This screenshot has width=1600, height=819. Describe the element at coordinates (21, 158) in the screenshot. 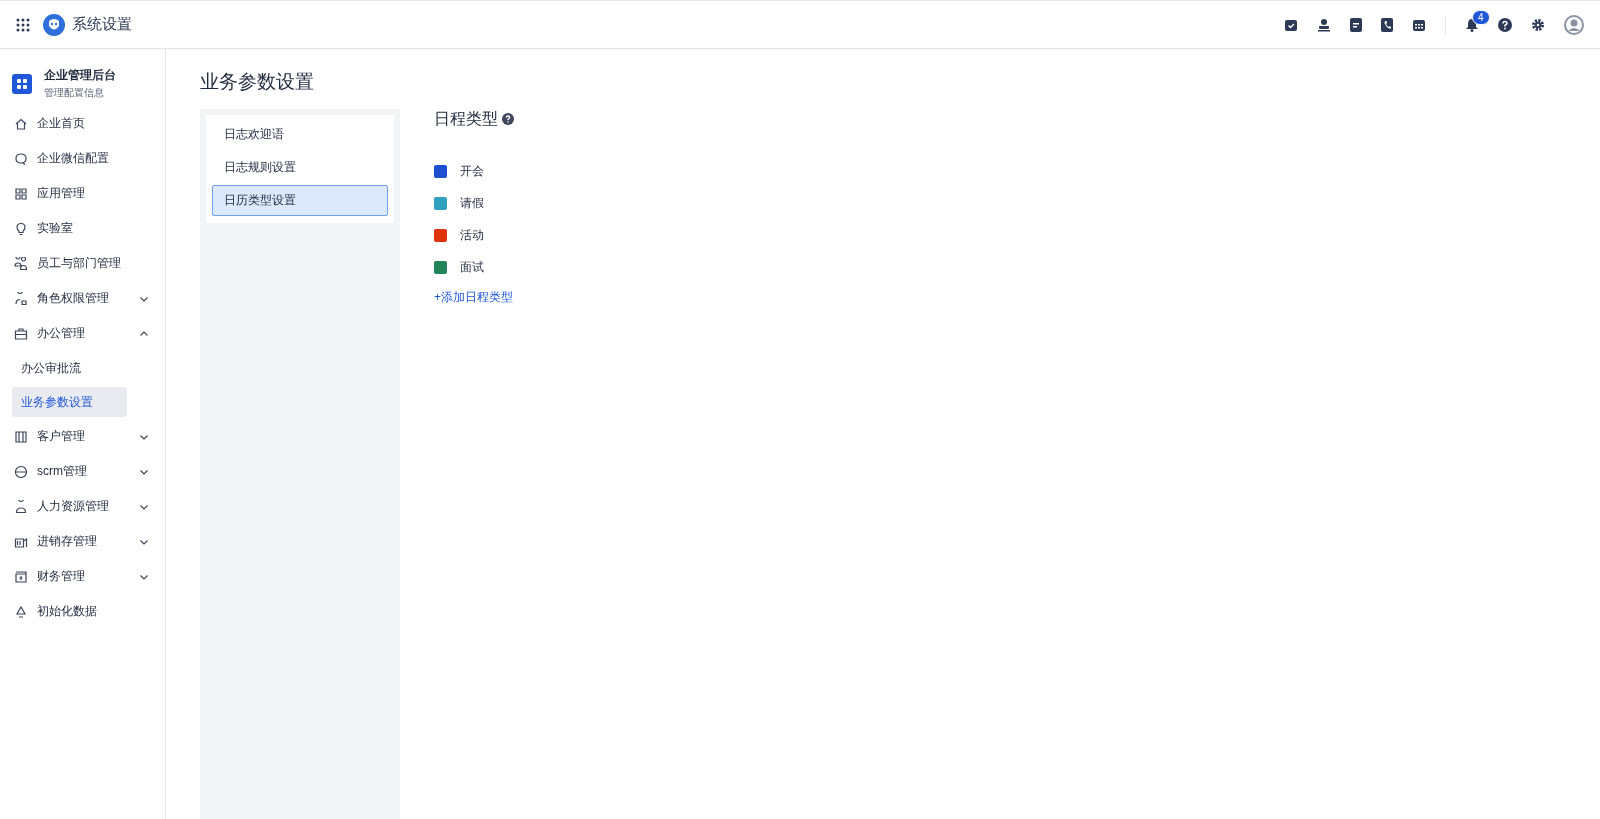

I see `chat-bubble-icon` at that location.